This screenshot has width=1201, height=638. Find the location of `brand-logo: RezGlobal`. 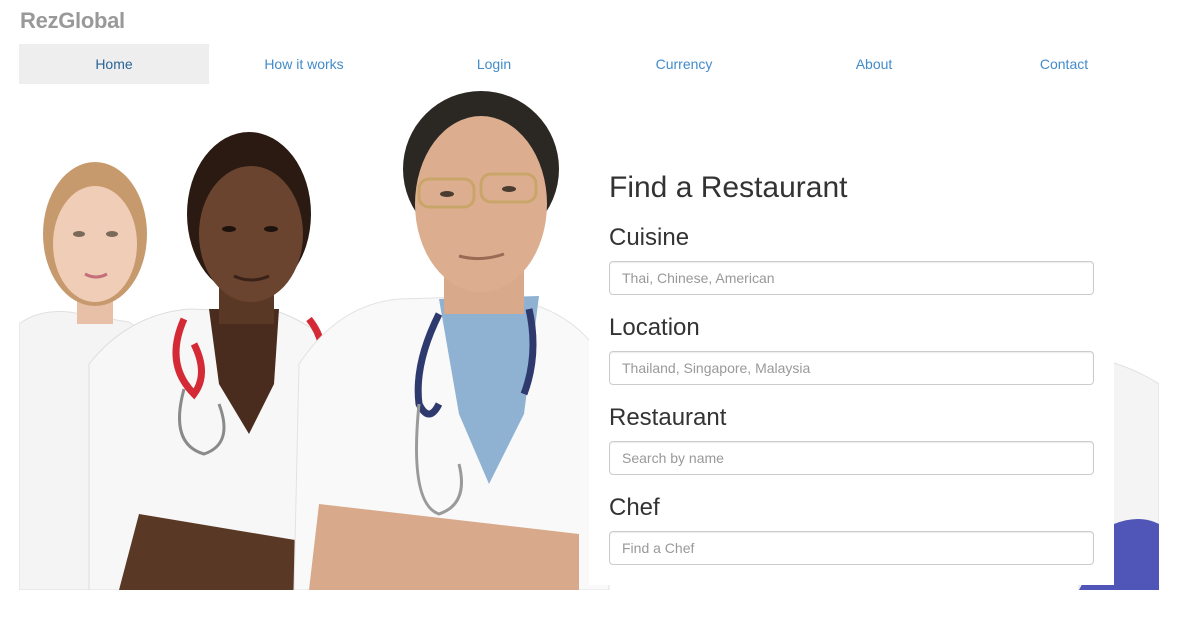

brand-logo: RezGlobal is located at coordinates (72, 21).